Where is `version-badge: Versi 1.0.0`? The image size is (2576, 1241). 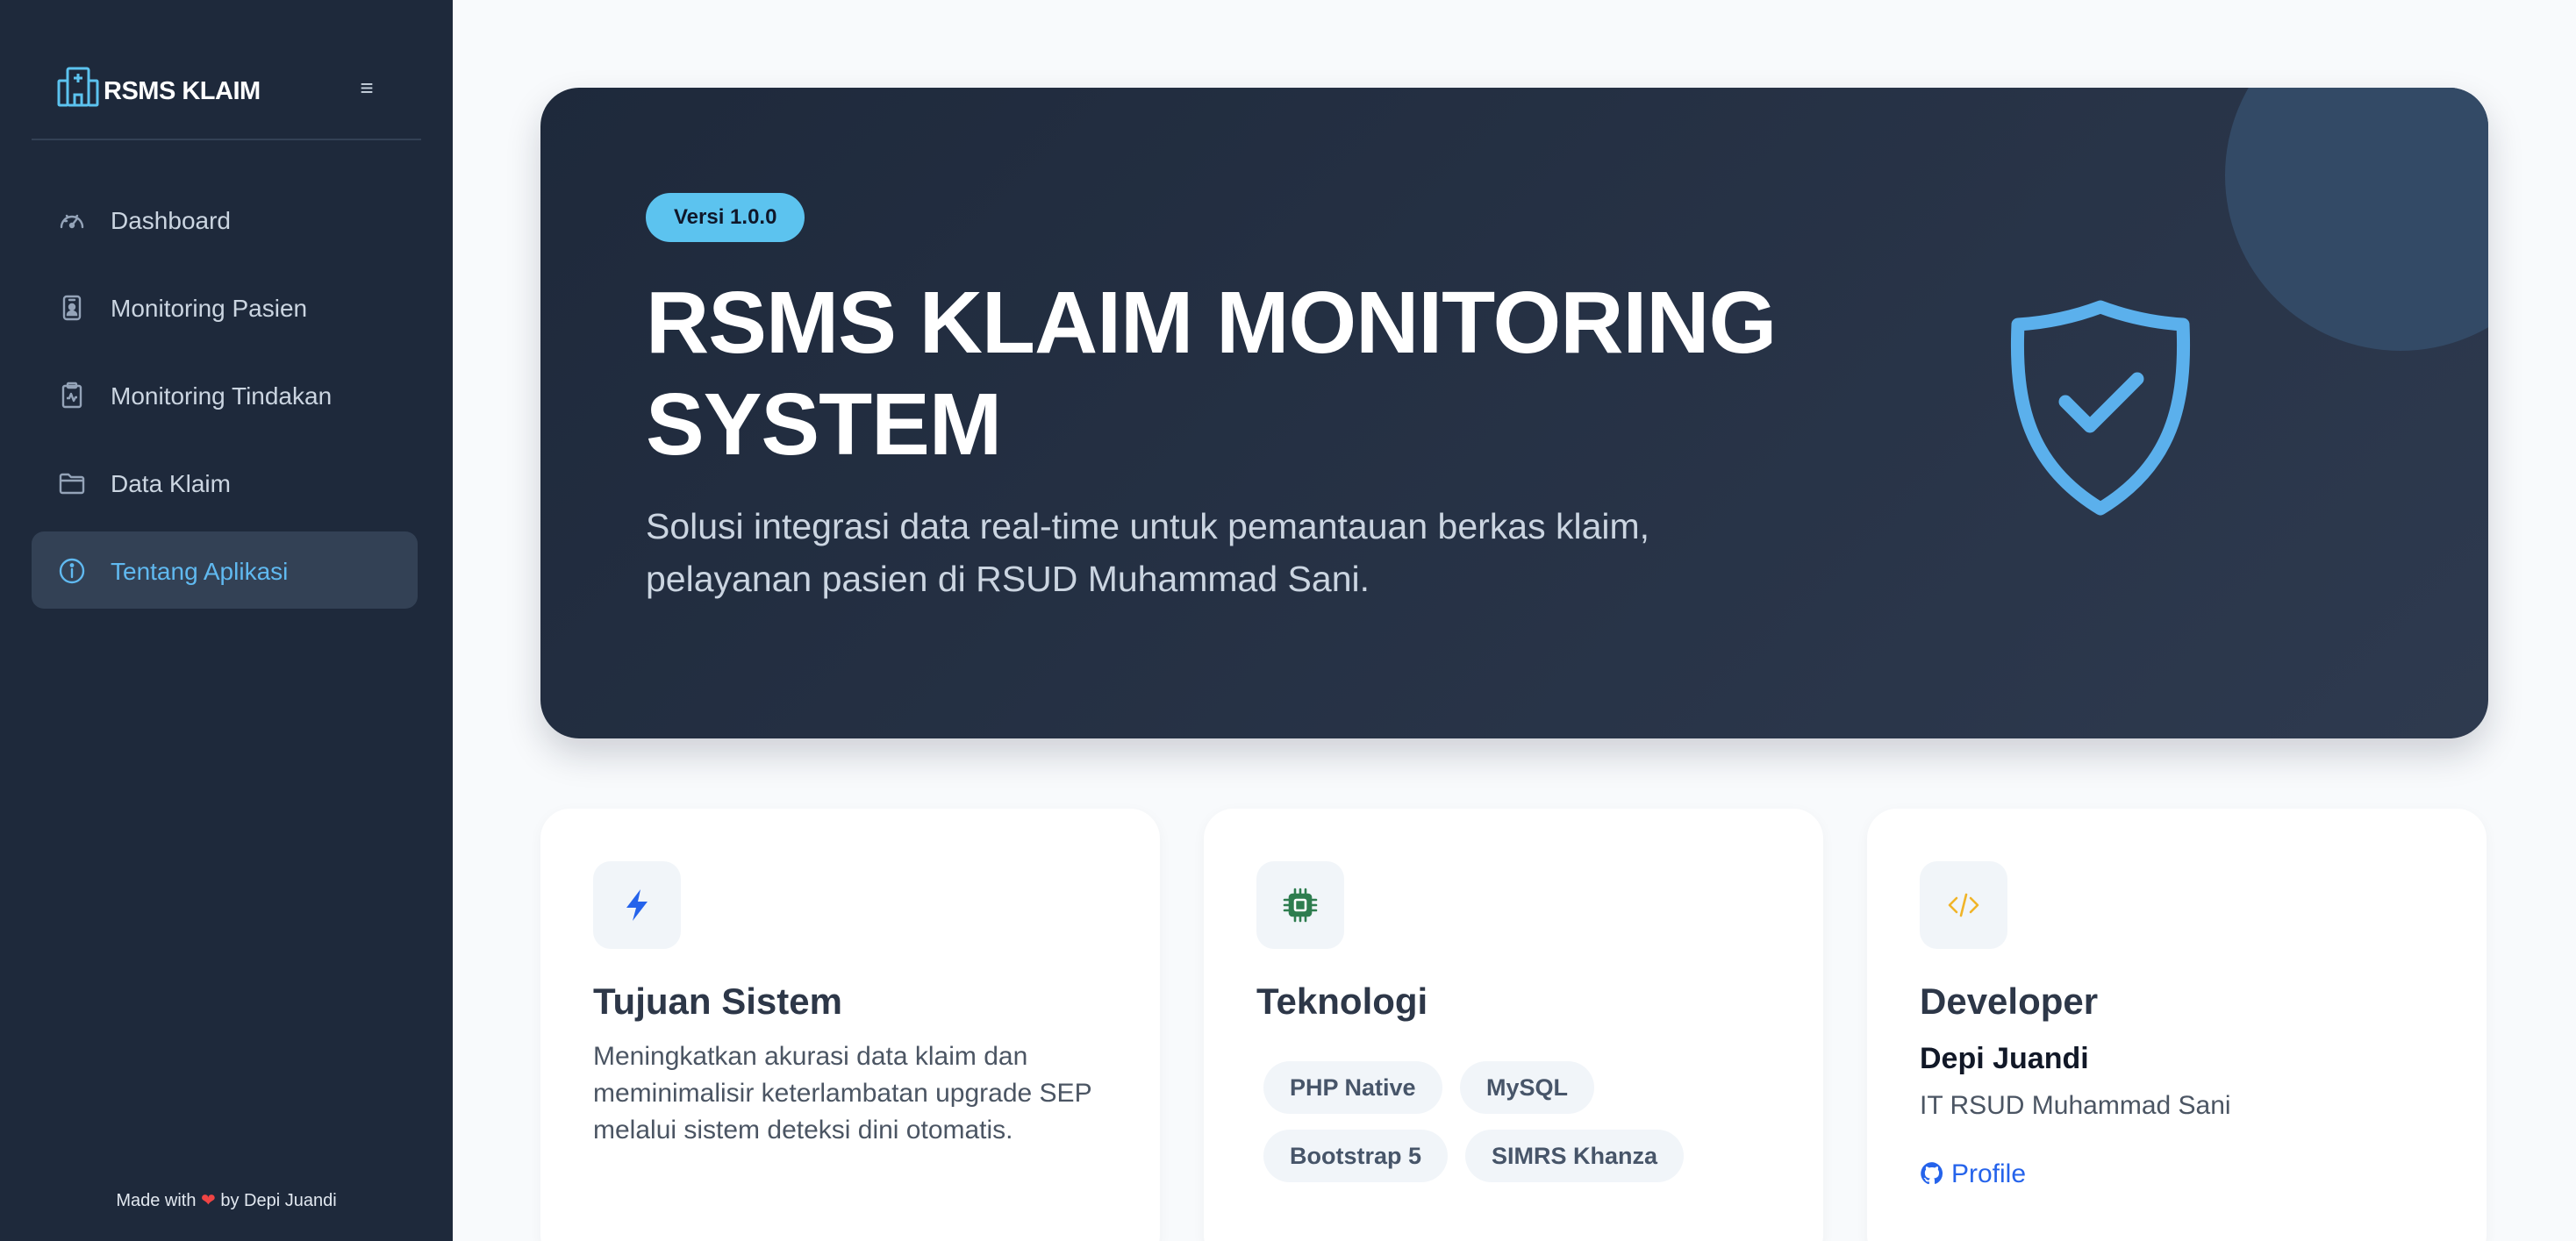
version-badge: Versi 1.0.0 is located at coordinates (725, 217).